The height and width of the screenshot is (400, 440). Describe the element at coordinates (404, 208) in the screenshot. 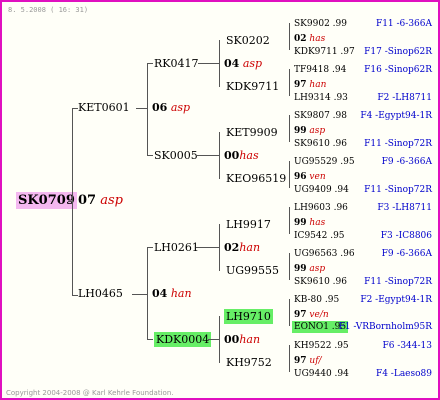

I see `g4-source-9: F3 -LH8711` at that location.